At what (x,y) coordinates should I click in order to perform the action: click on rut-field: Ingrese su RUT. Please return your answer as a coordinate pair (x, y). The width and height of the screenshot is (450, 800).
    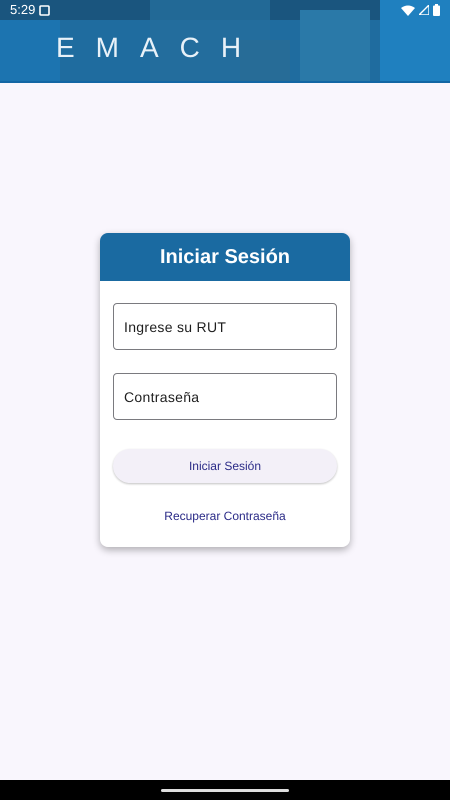
    Looking at the image, I should click on (225, 326).